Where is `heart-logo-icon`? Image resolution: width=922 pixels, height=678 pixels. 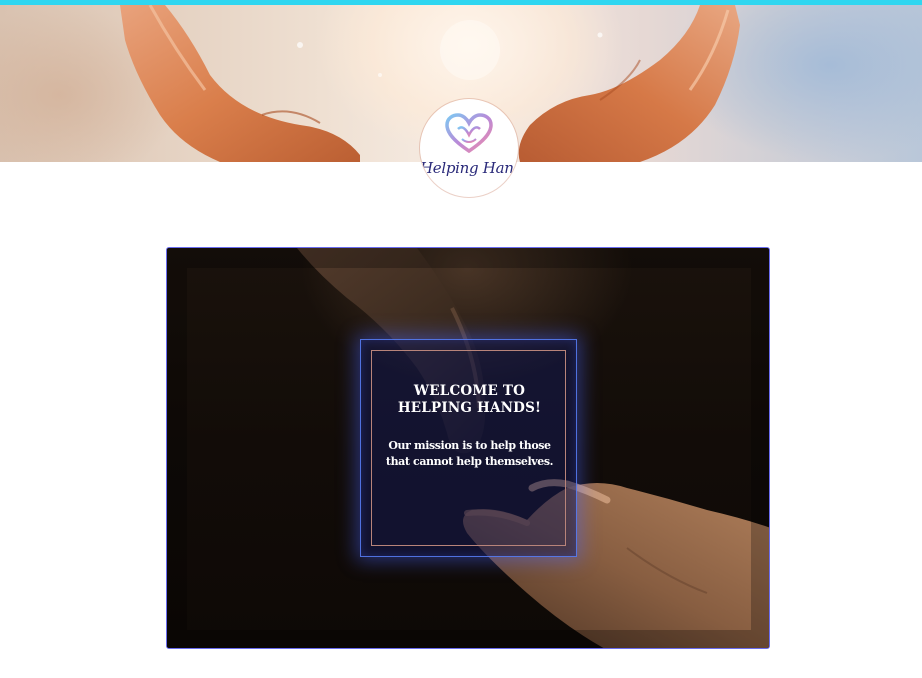
heart-logo-icon is located at coordinates (469, 133).